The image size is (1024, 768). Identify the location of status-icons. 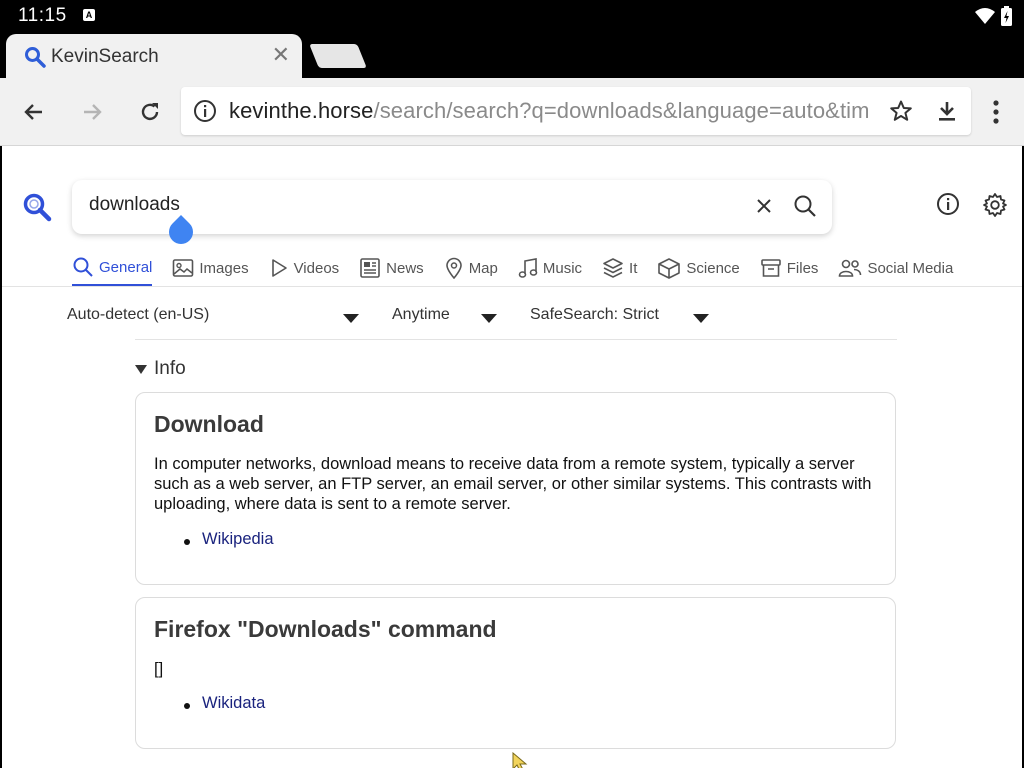
(993, 16).